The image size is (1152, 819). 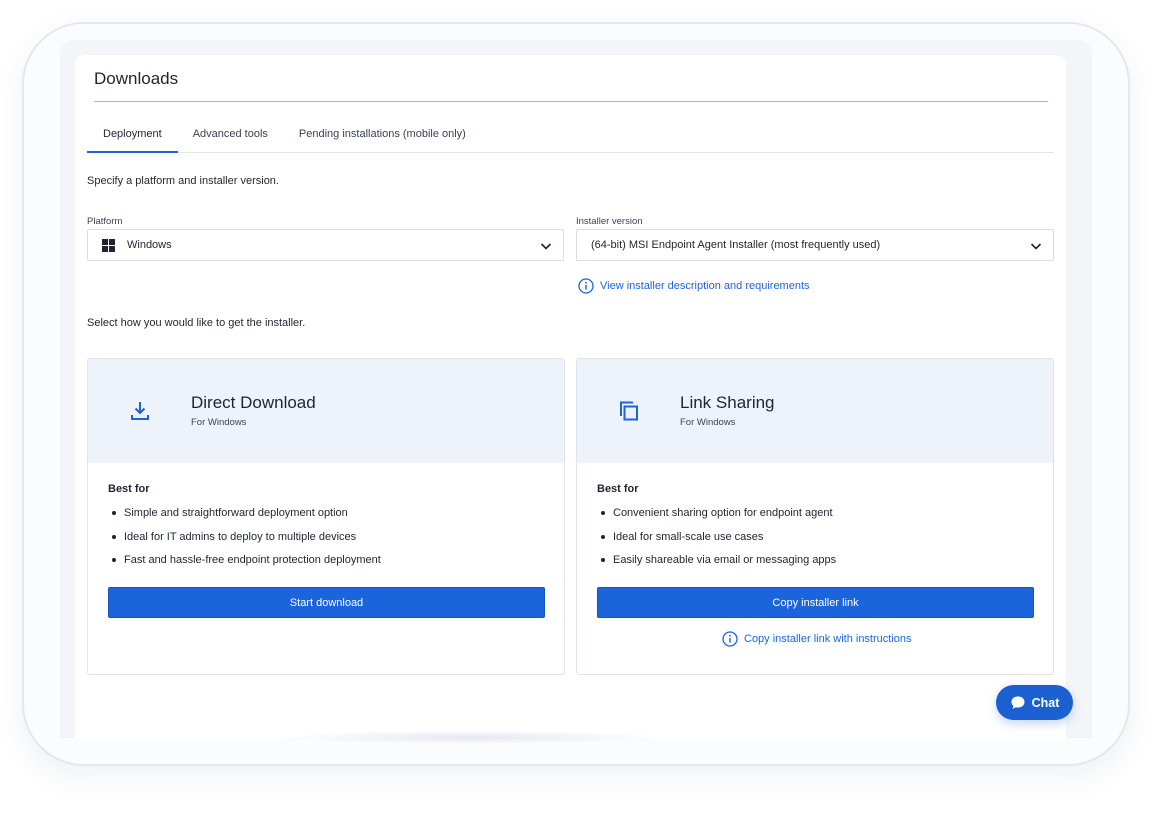 I want to click on chat-label: Chat, so click(x=1045, y=702).